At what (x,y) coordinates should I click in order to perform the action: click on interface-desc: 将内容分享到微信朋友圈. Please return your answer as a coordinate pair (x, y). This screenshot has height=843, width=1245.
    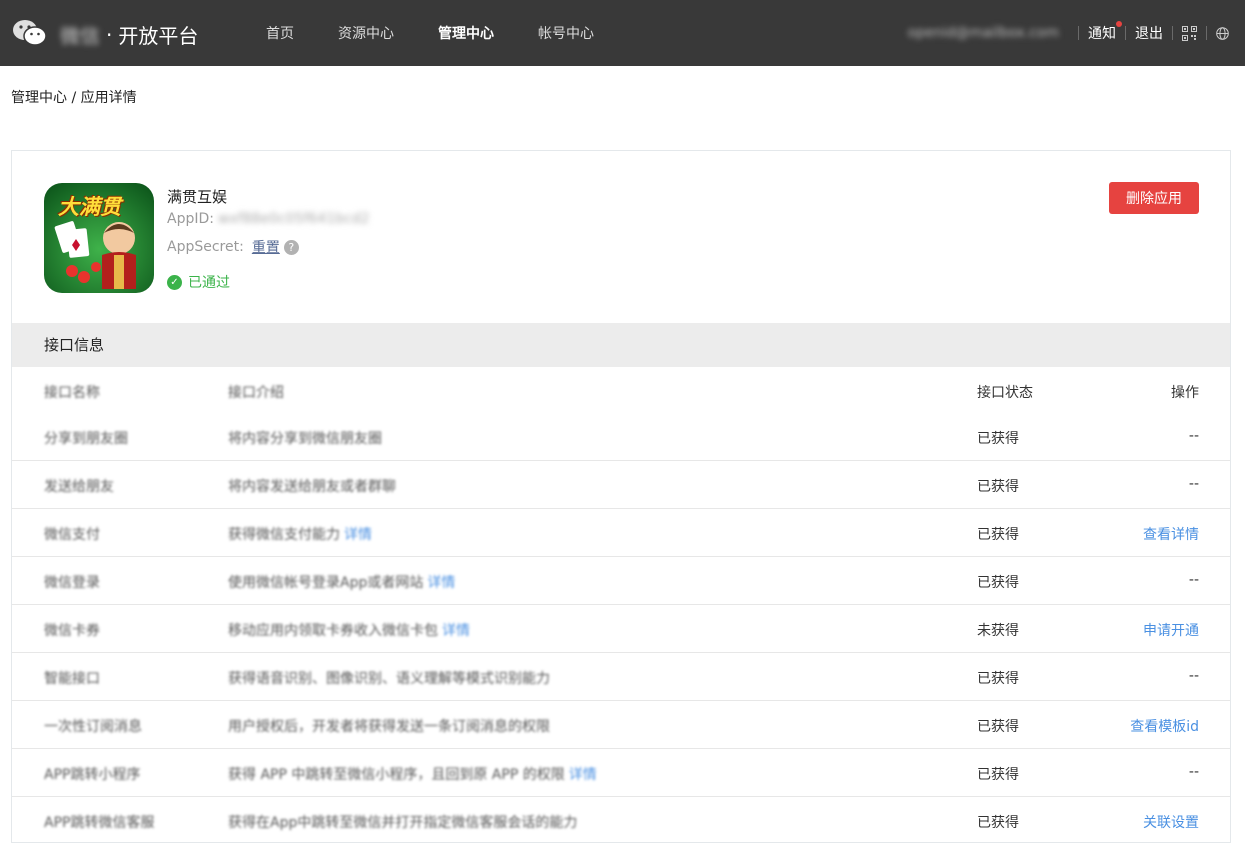
    Looking at the image, I should click on (305, 438).